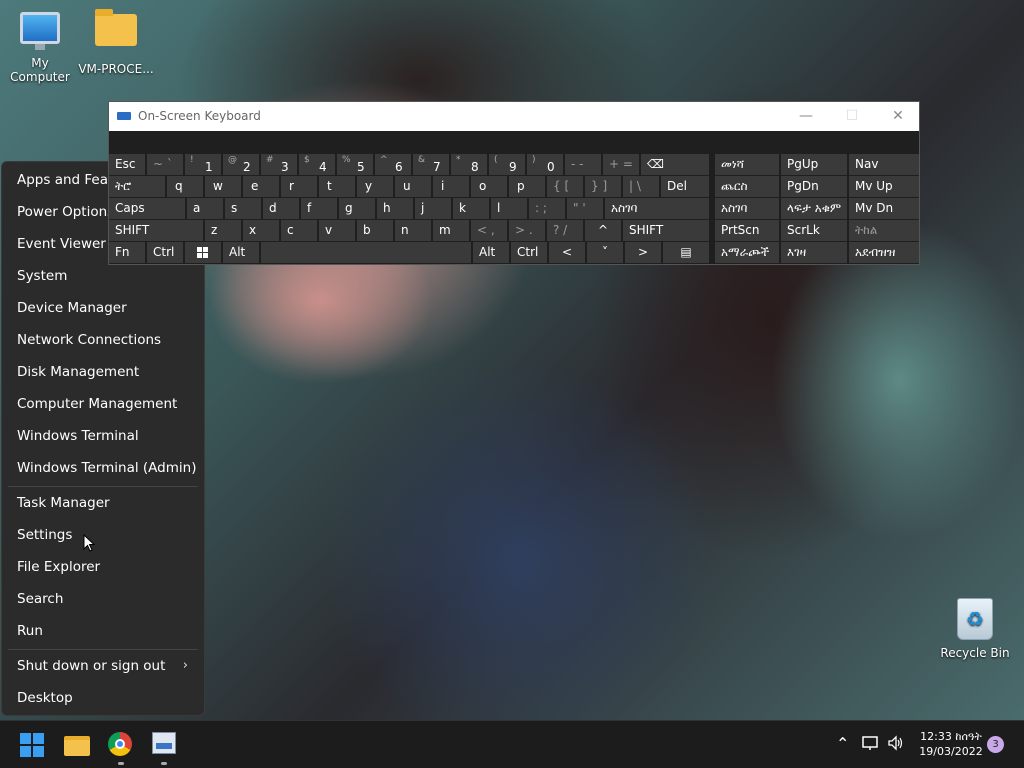 The image size is (1024, 768). Describe the element at coordinates (241, 252) in the screenshot. I see `key-left-alt: Alt` at that location.